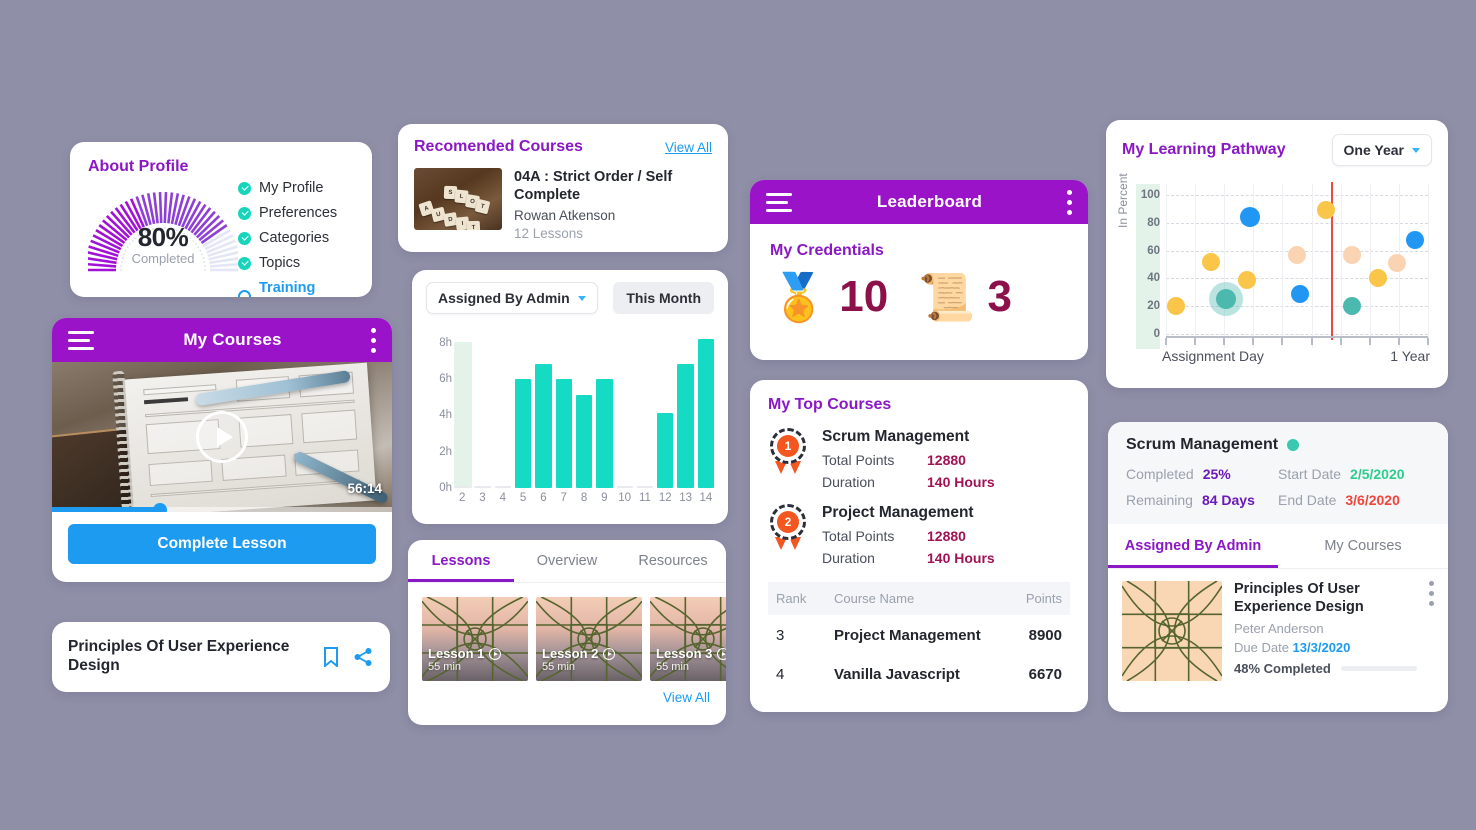  I want to click on y-axis-tick: 20, so click(1153, 306).